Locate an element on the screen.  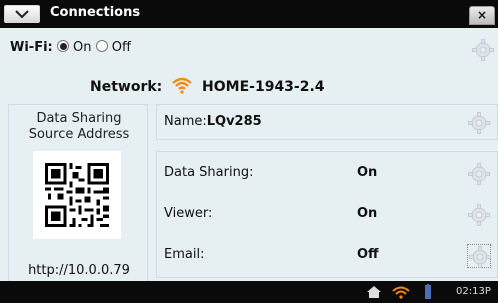
setting-row-email: Email: Off is located at coordinates (327, 256).